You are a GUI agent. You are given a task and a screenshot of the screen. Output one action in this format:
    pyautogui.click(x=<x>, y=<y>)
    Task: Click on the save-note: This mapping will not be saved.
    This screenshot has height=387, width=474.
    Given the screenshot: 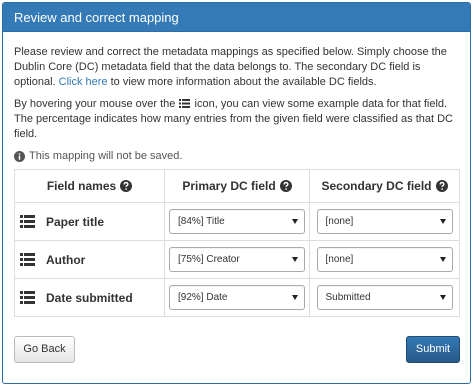 What is the action you would take?
    pyautogui.click(x=236, y=156)
    